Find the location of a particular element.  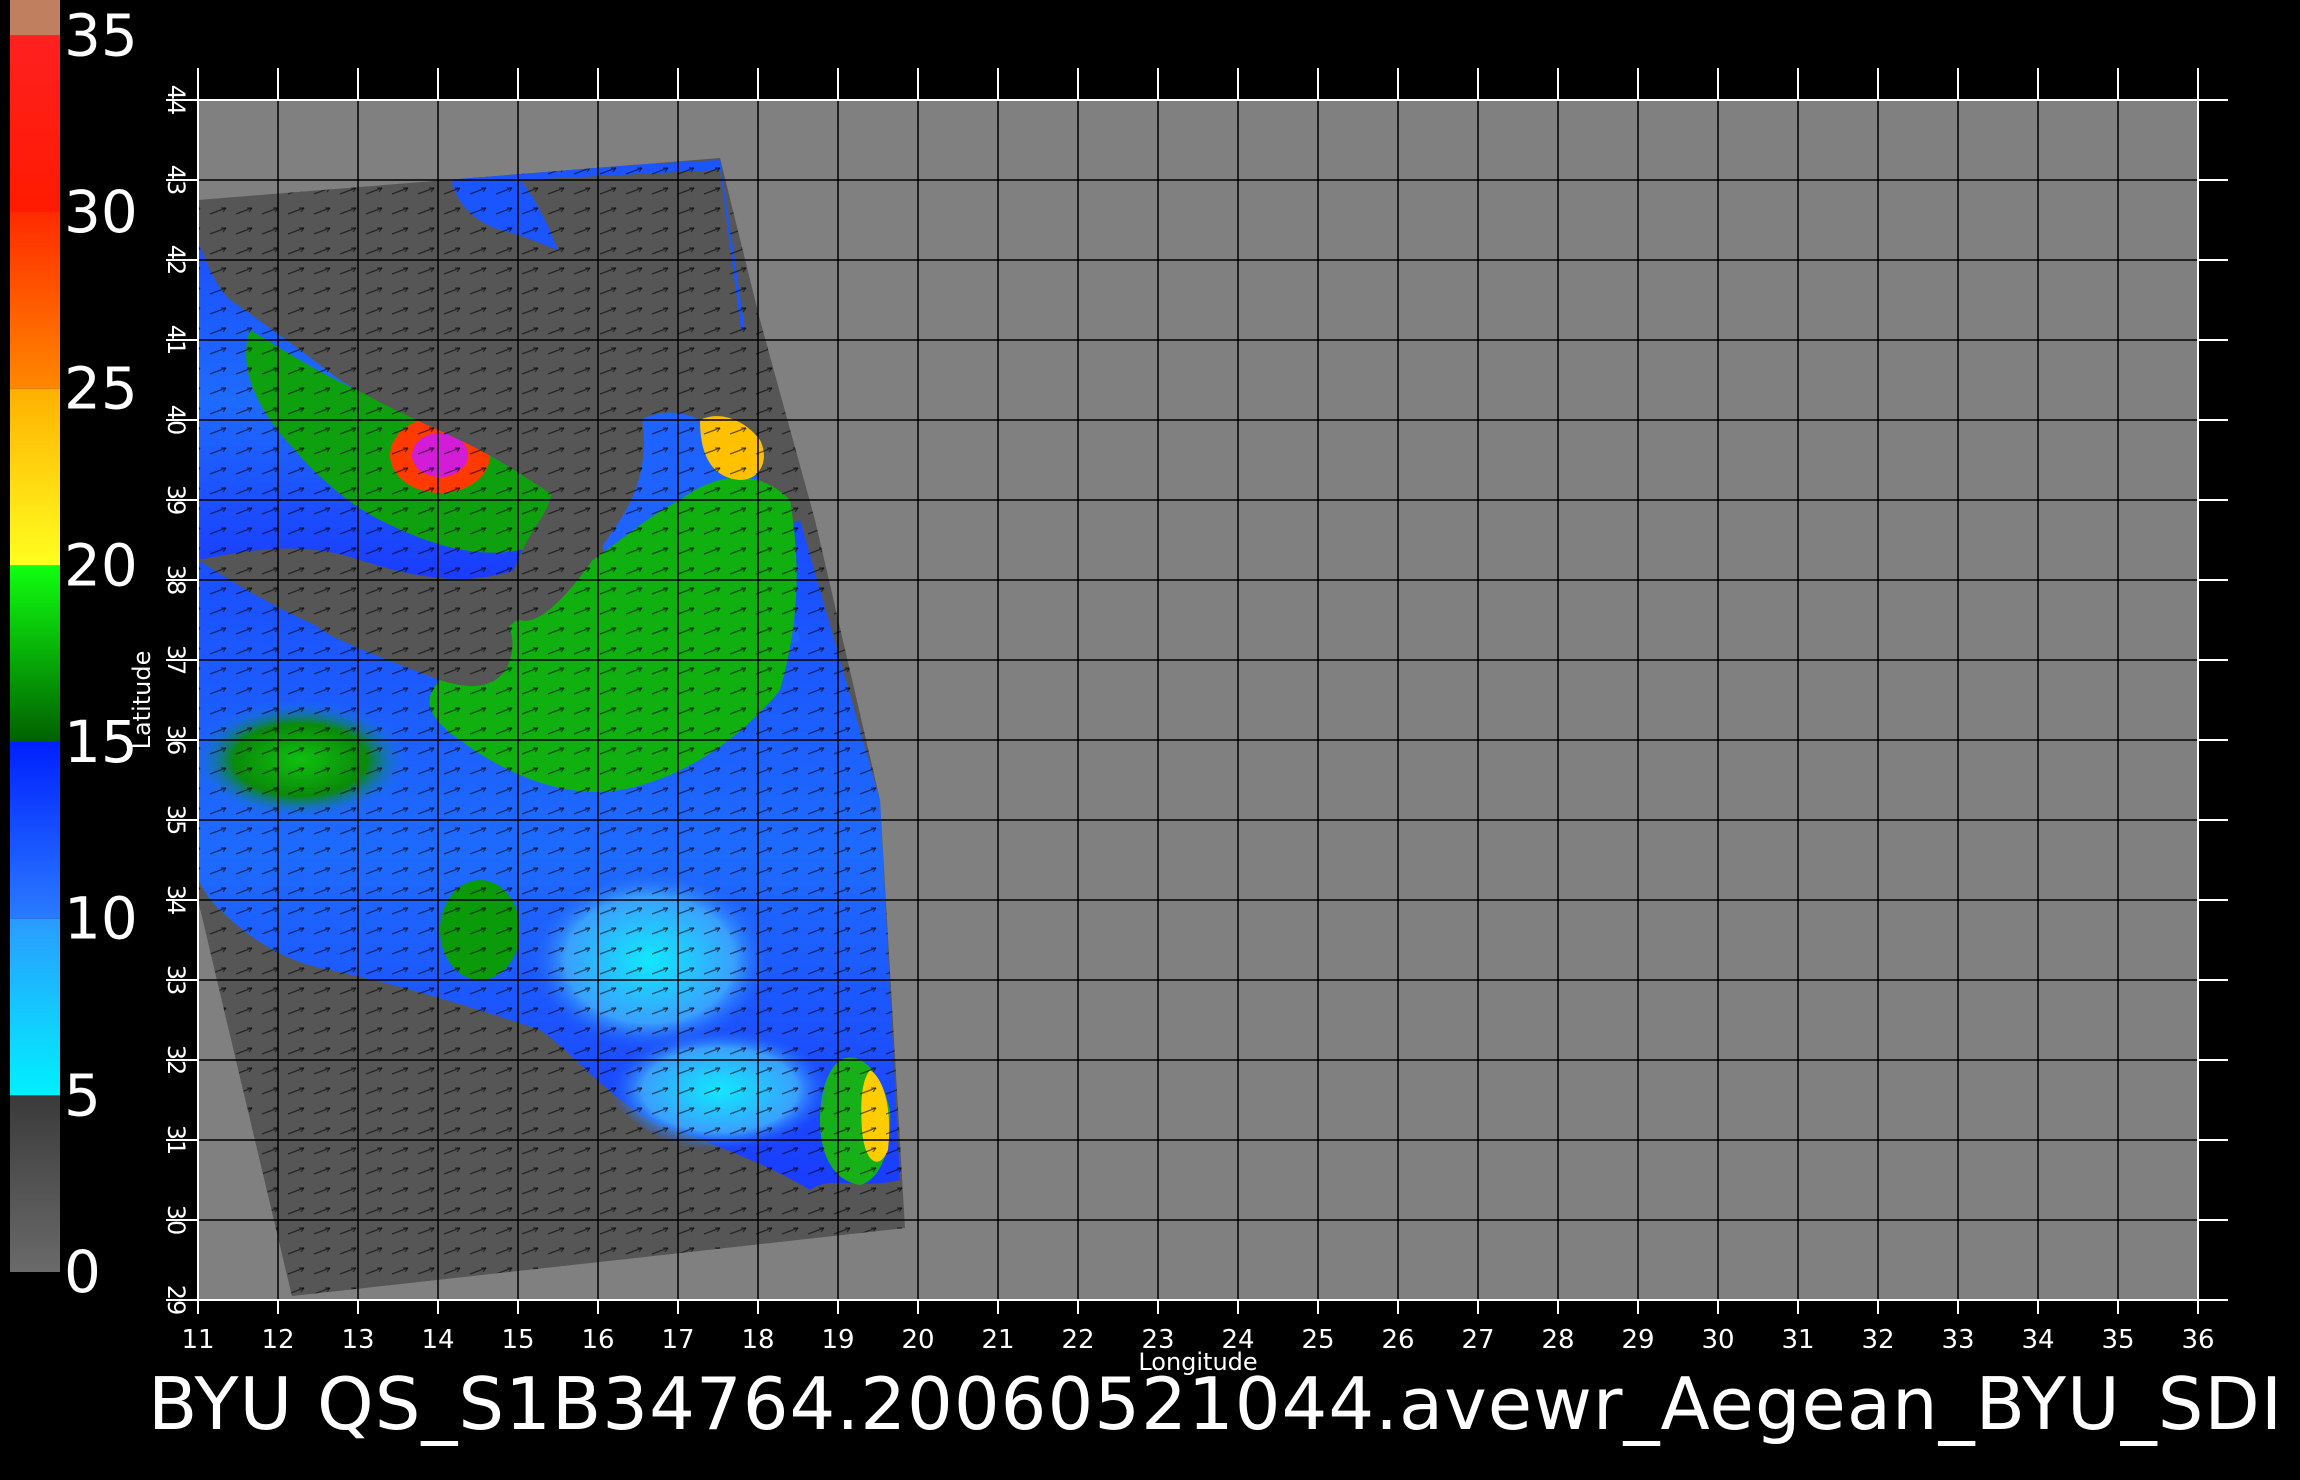

longitude-tick-label: 21 is located at coordinates (997, 1340).